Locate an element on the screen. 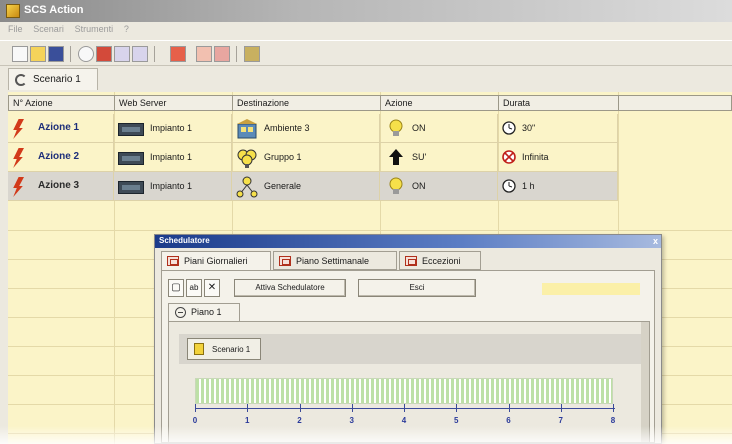  delete-icon: ✕ is located at coordinates (212, 288).